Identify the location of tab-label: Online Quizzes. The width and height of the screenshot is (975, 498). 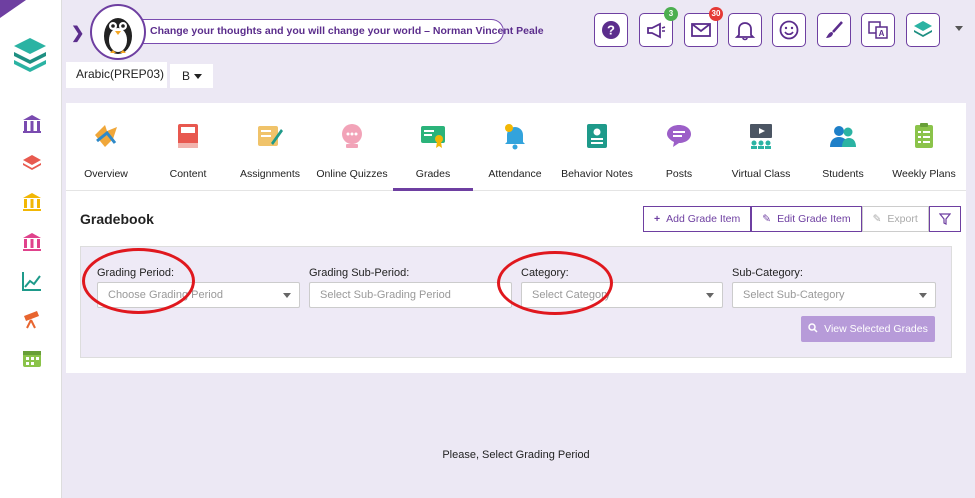
(352, 174).